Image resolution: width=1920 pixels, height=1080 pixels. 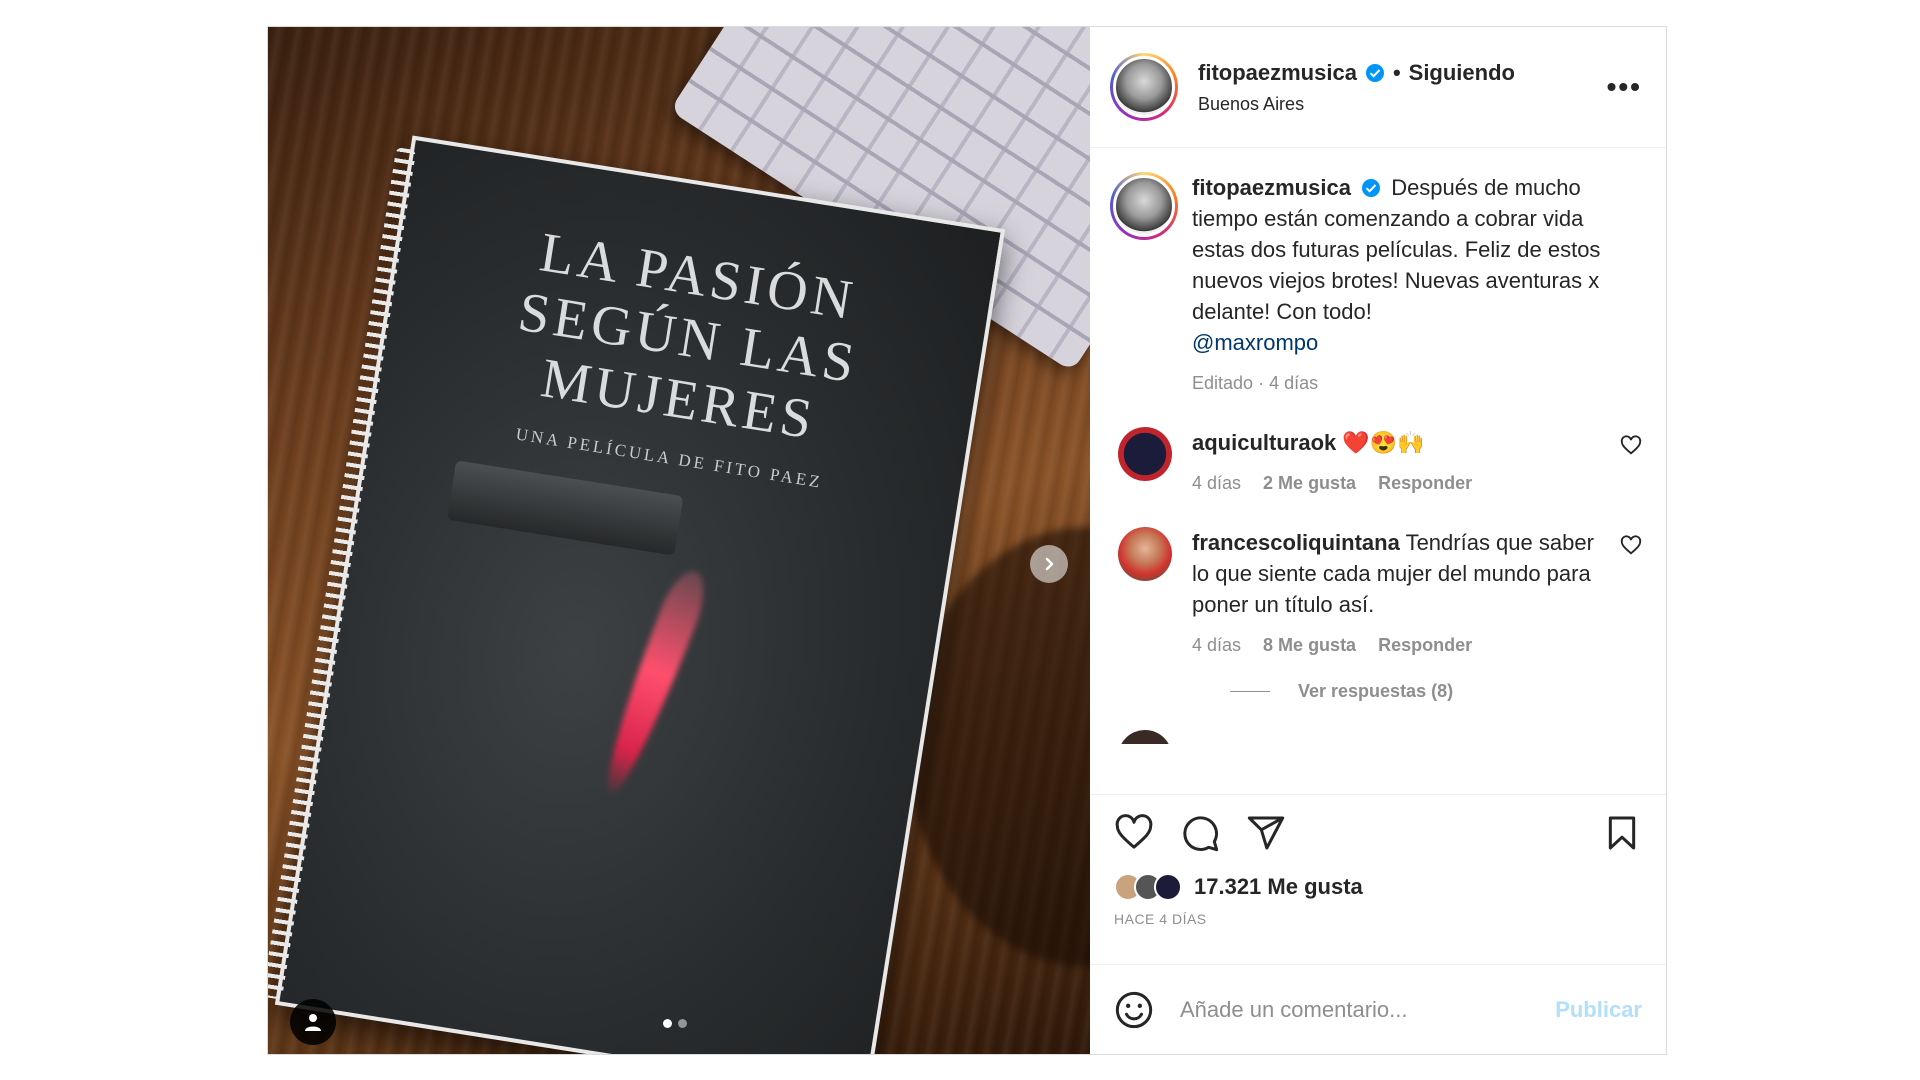 I want to click on comment-likes: 2 Me gusta, so click(x=1309, y=483).